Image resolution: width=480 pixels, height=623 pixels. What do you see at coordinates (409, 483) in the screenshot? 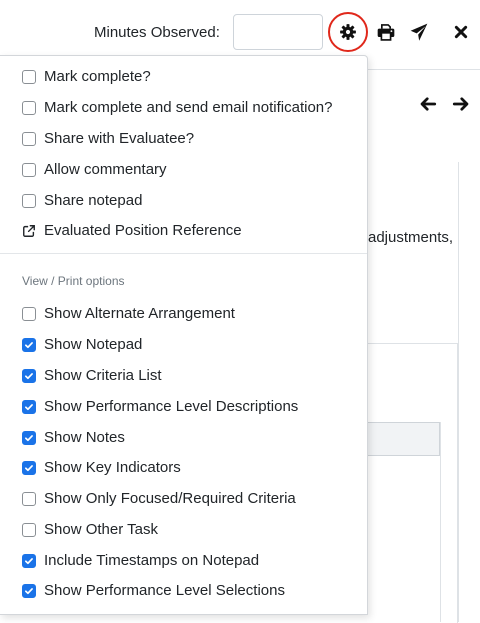
I see `background-card` at bounding box center [409, 483].